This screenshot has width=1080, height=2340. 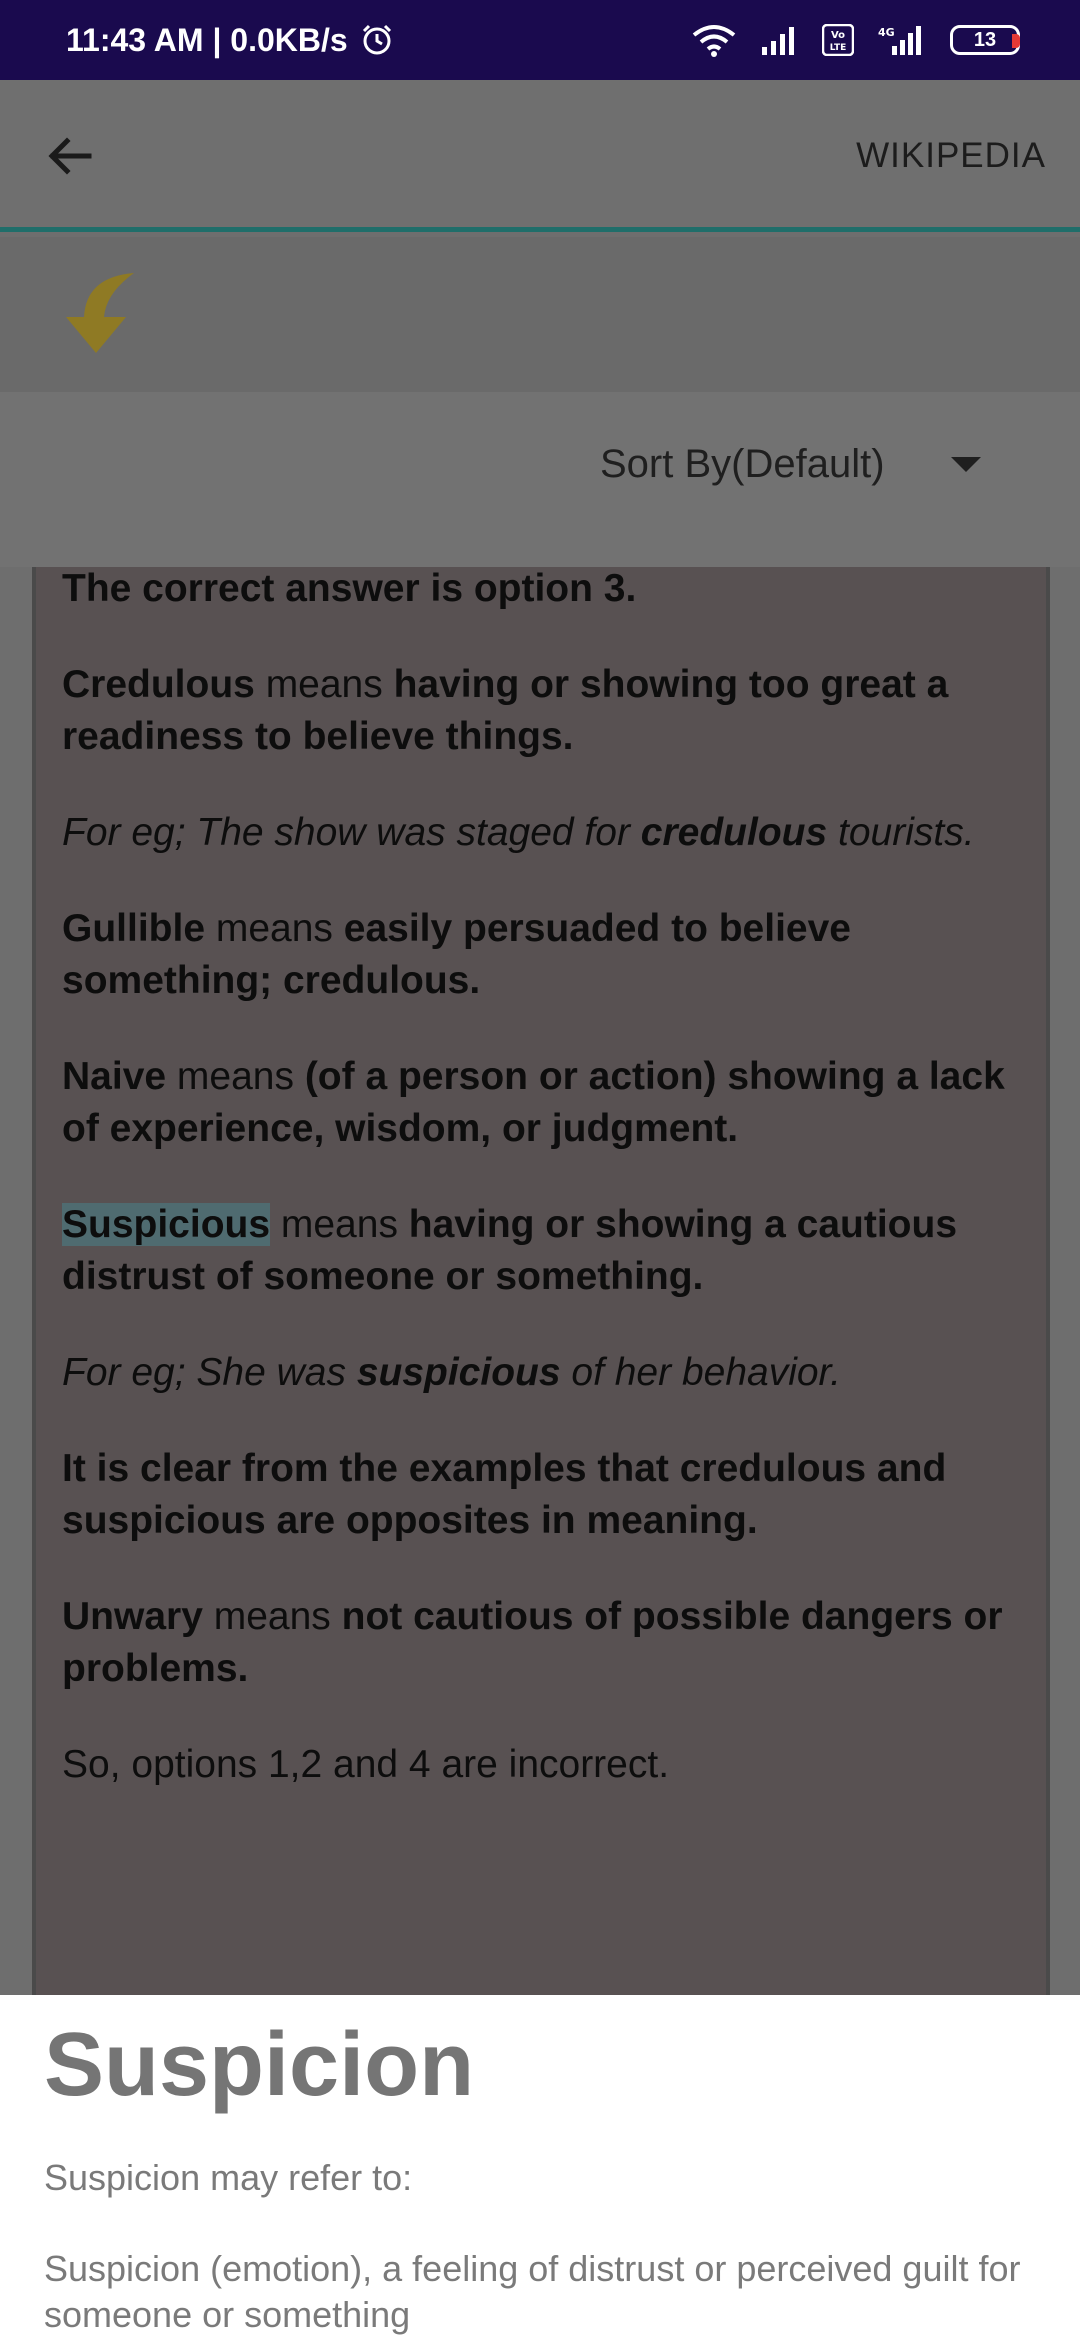 I want to click on volte-icon: Vo LTE, so click(x=838, y=40).